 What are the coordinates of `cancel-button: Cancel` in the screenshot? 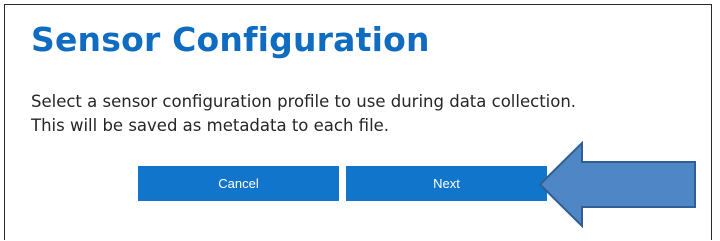 It's located at (238, 183).